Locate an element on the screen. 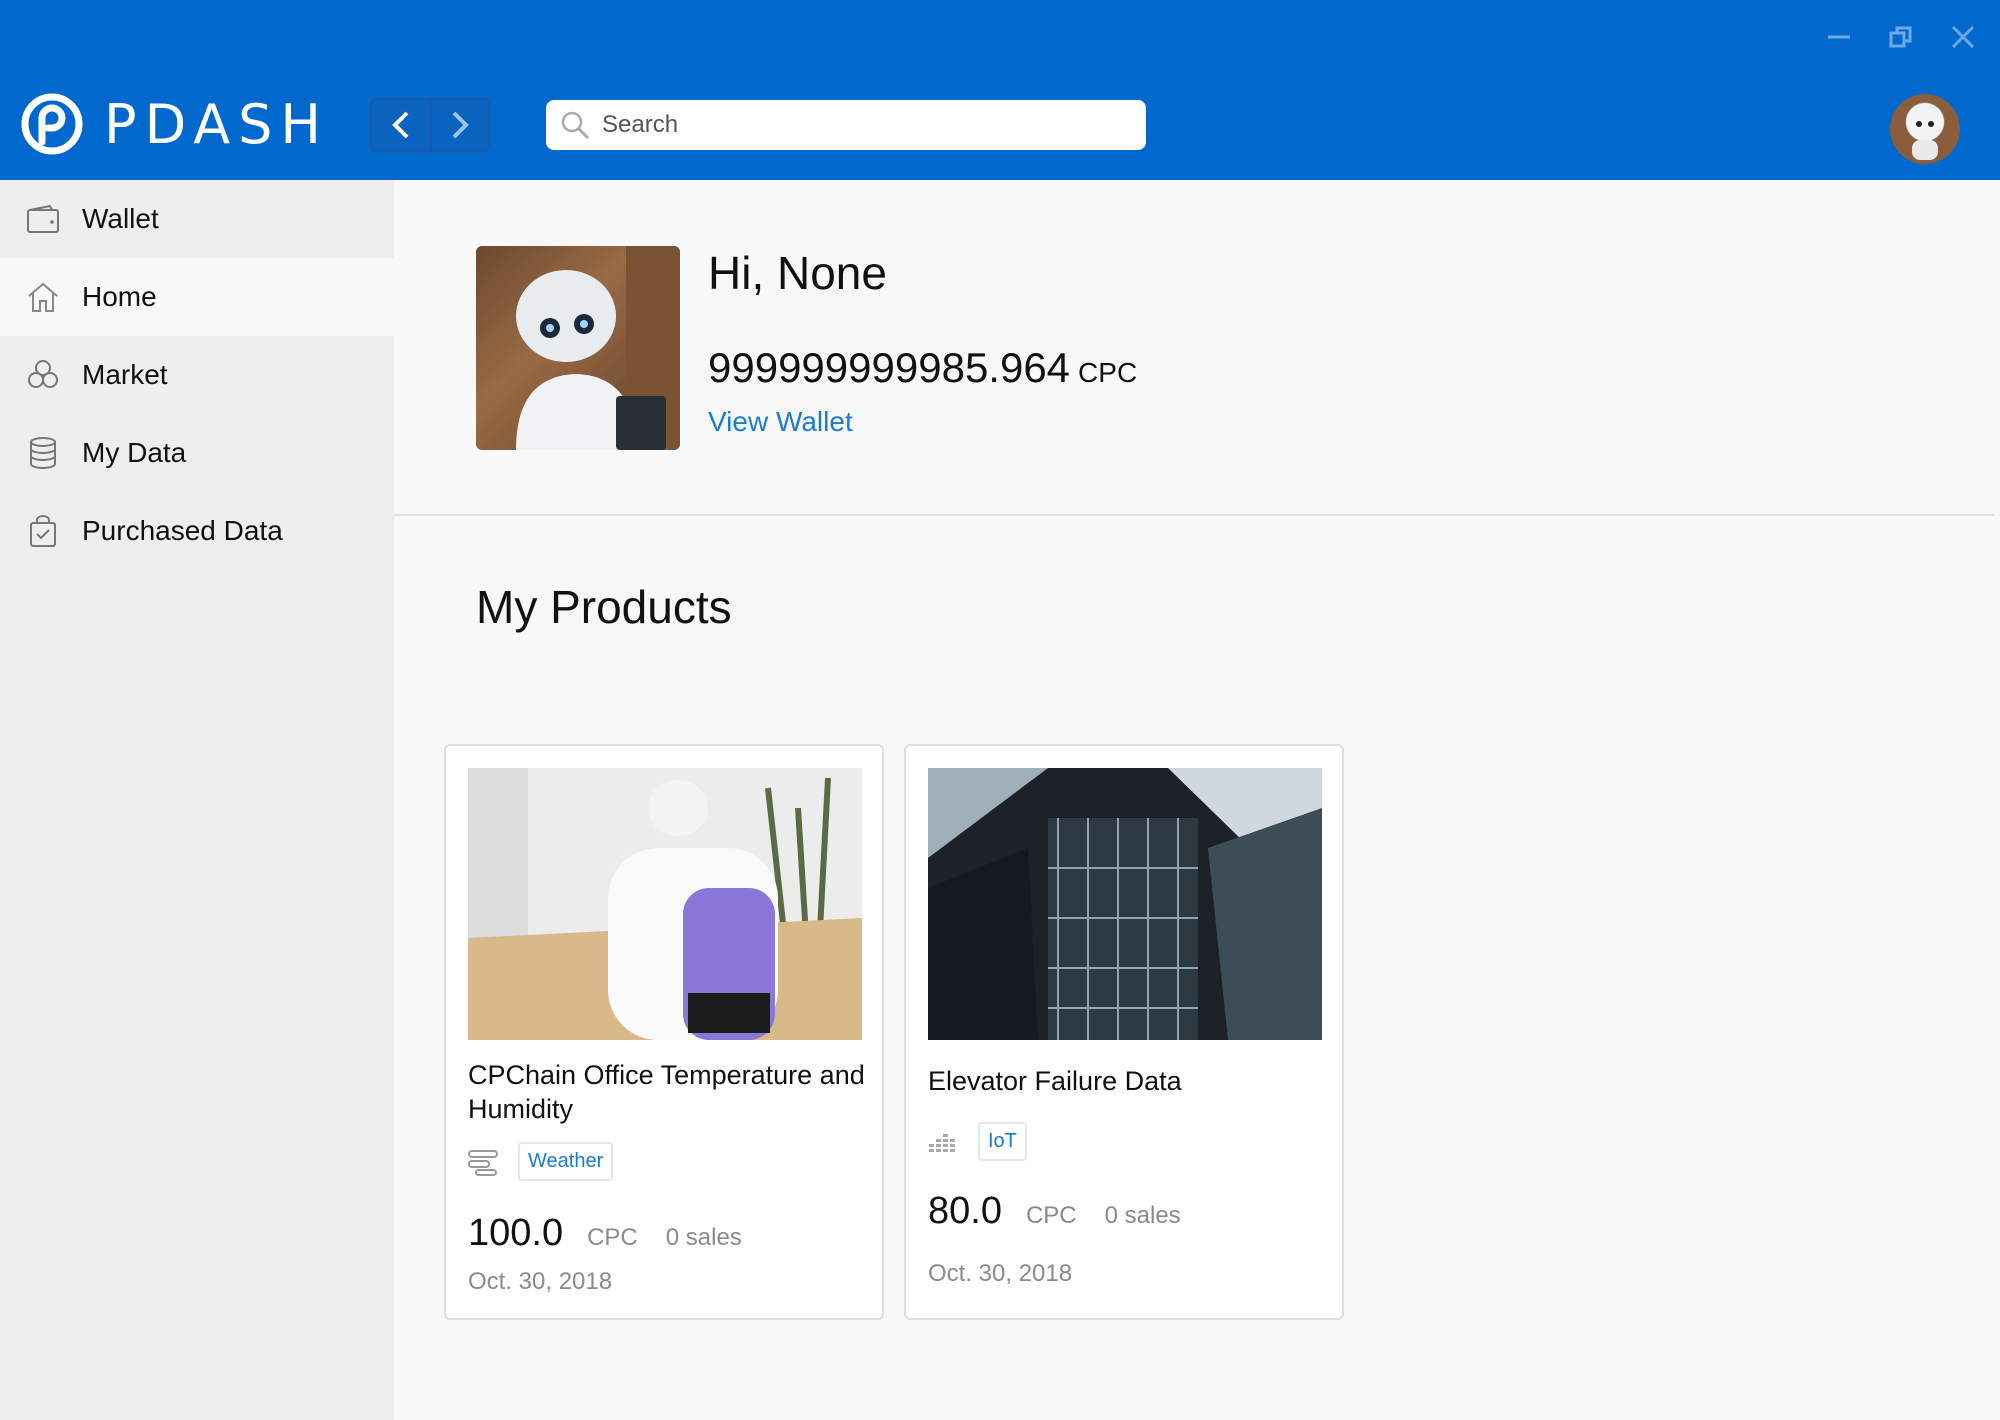 The width and height of the screenshot is (2000, 1420). profile-photo is located at coordinates (578, 348).